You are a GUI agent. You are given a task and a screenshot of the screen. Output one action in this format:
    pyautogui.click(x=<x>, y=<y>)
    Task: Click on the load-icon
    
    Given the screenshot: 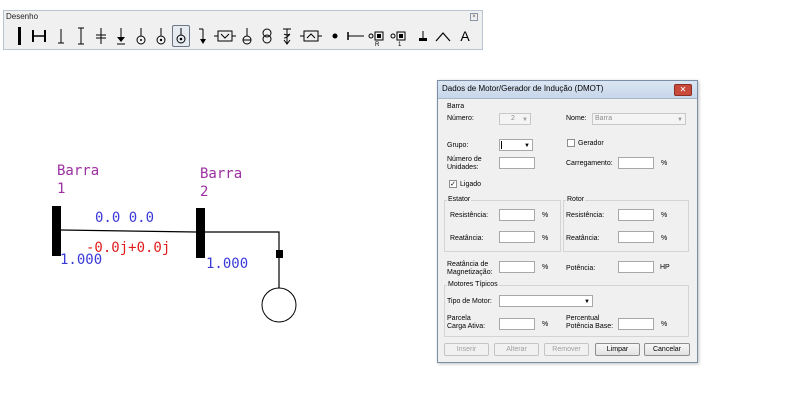 What is the action you would take?
    pyautogui.click(x=203, y=36)
    